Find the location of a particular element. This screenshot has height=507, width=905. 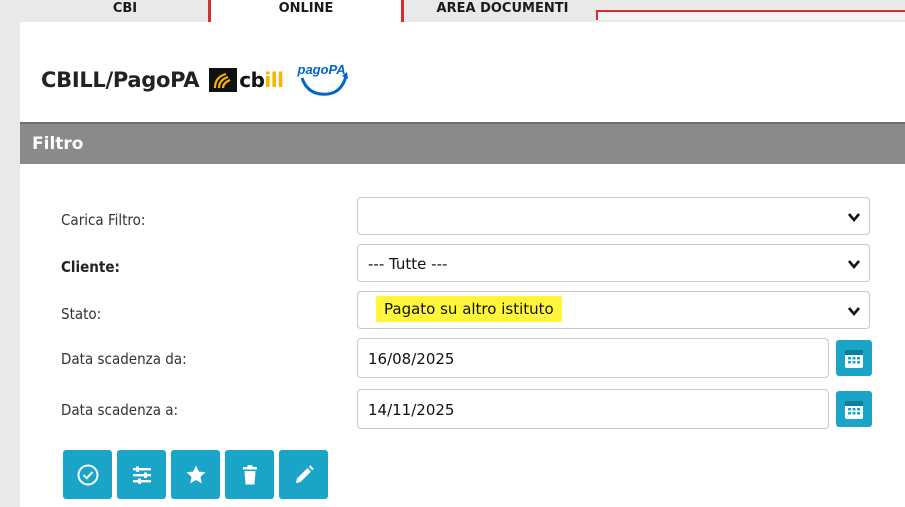

advanced-filter-button is located at coordinates (141, 474).